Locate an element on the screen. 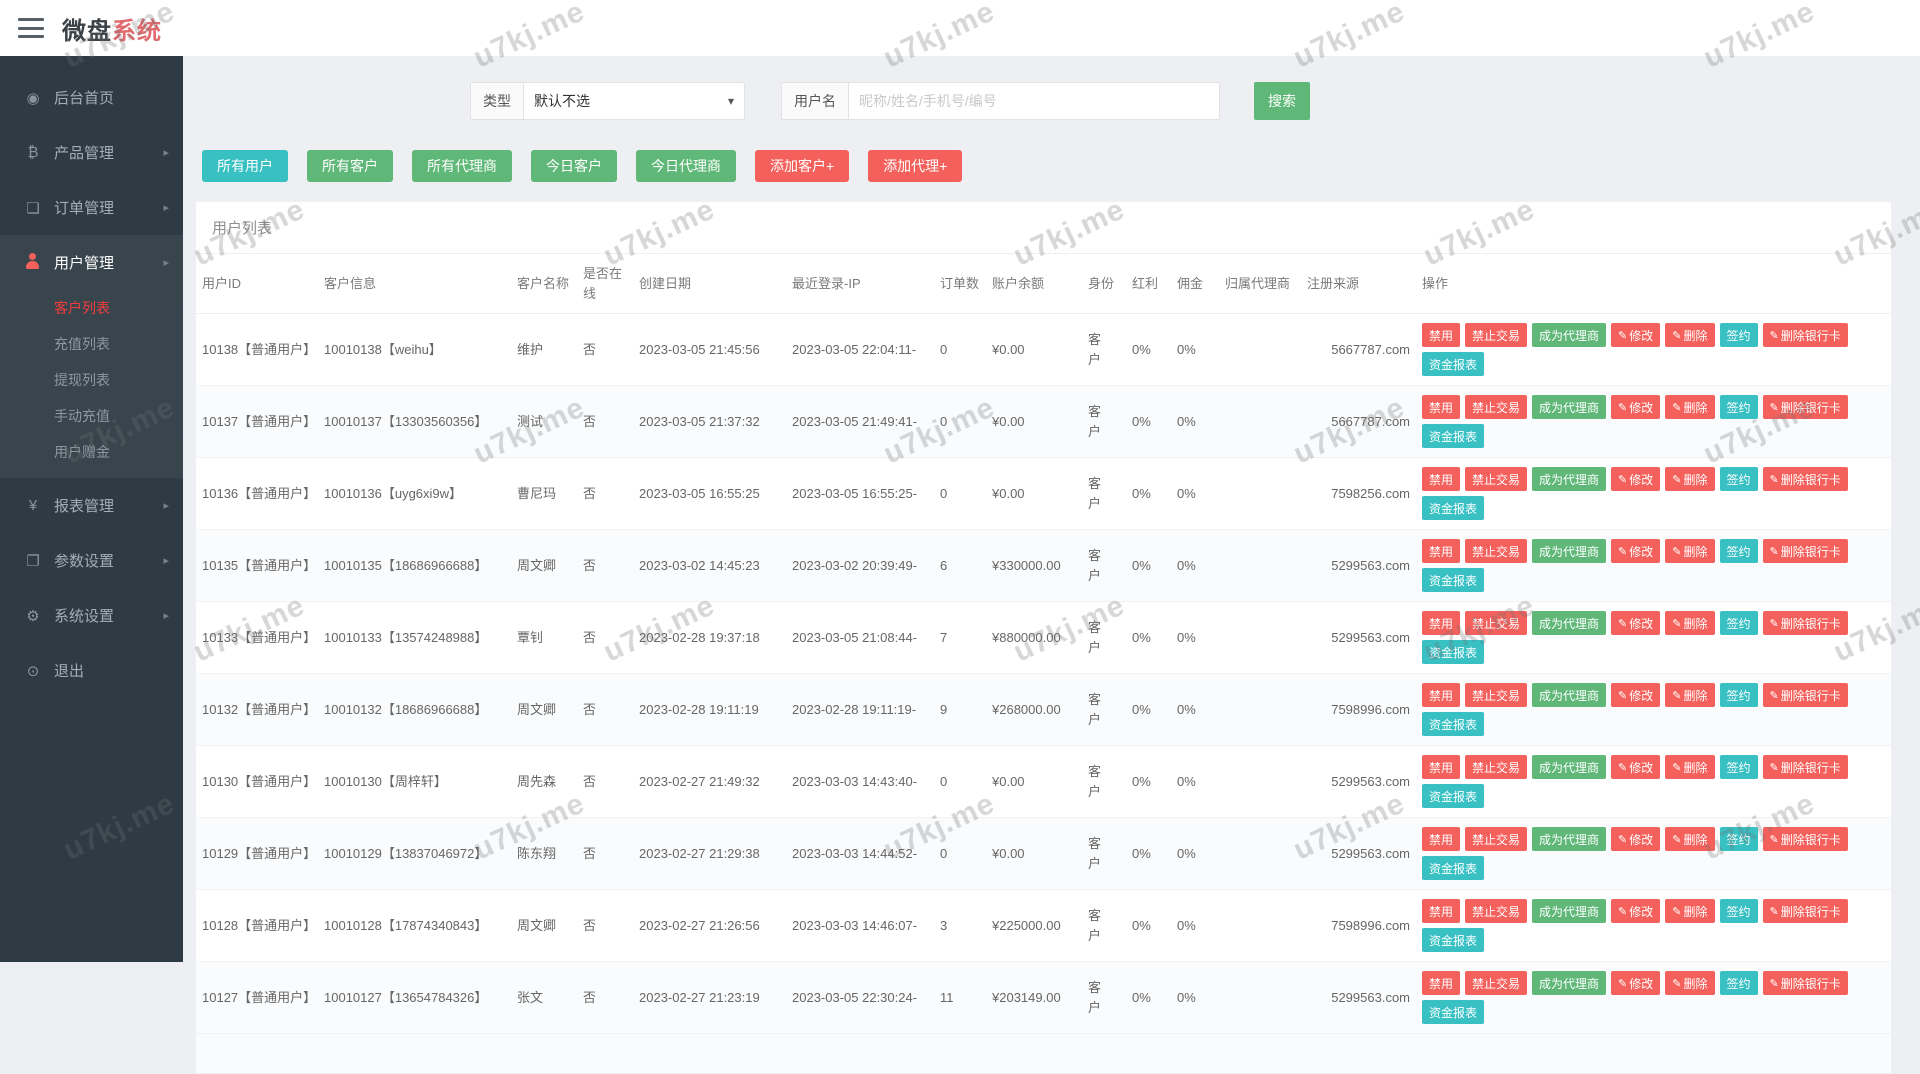 Image resolution: width=1920 pixels, height=1074 pixels. quick-button-4: 今日代理商 is located at coordinates (686, 166).